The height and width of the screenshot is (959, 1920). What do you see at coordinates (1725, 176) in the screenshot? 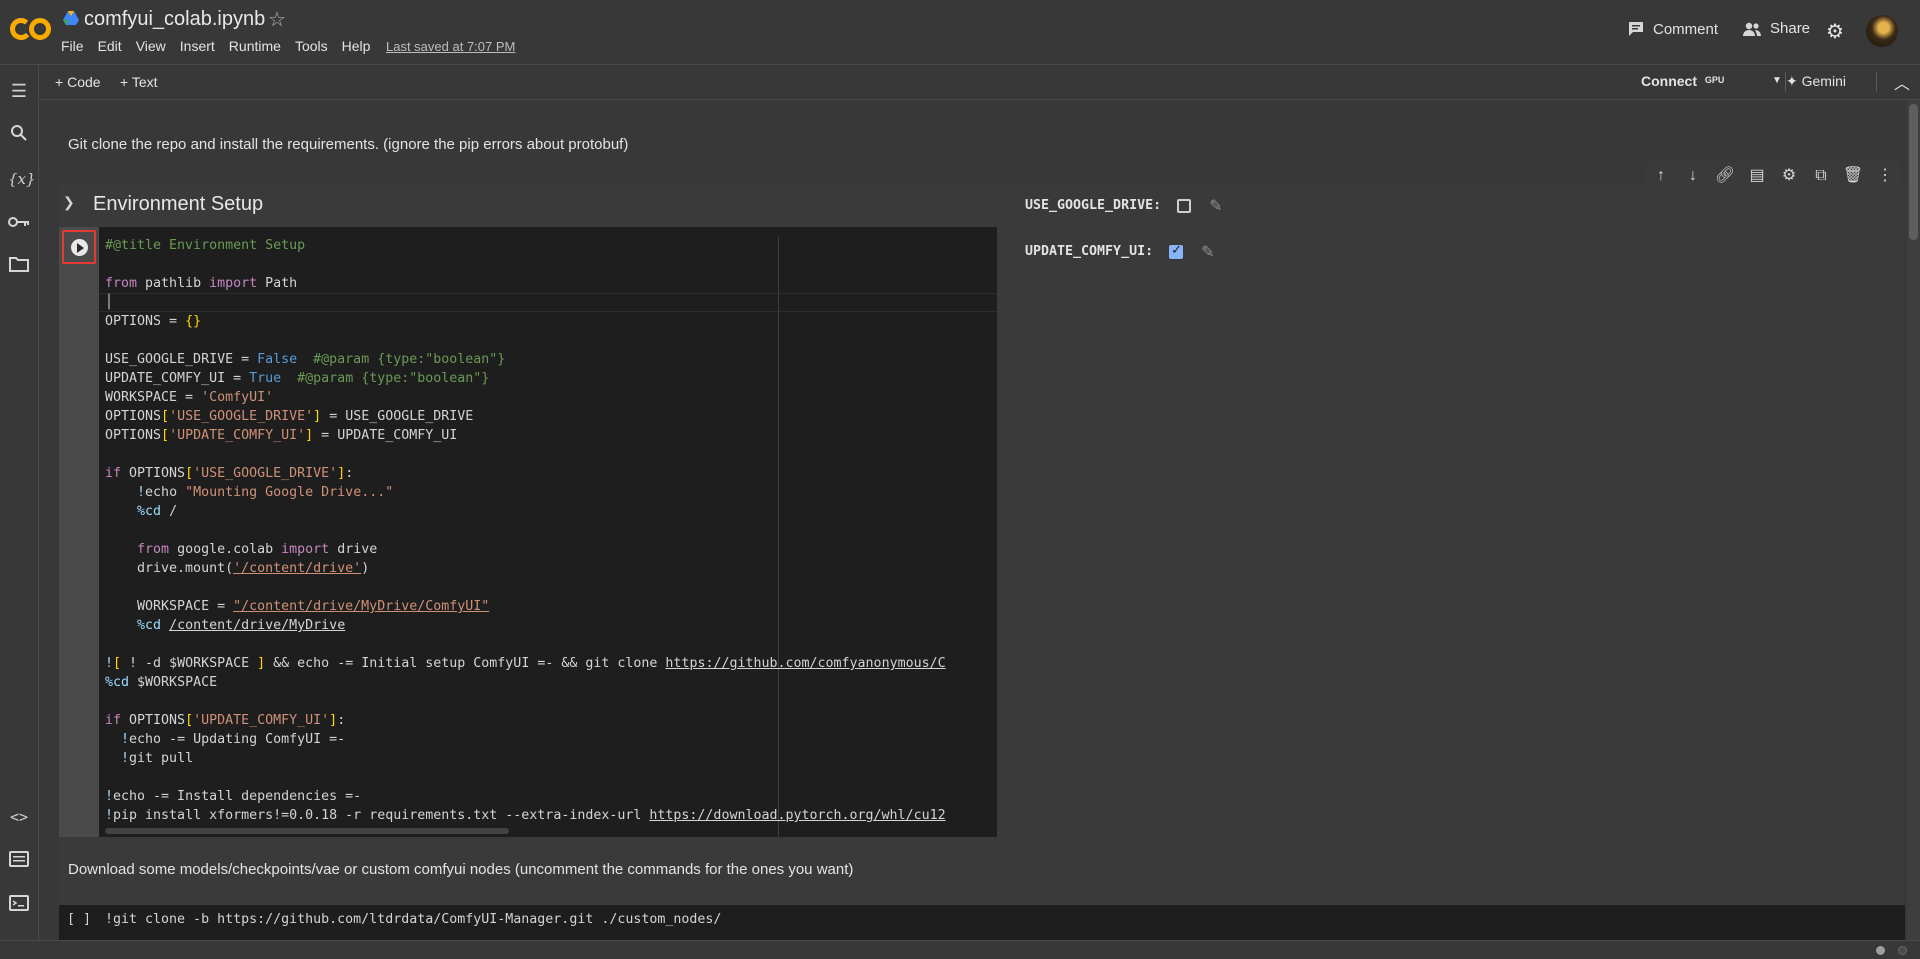
I see `link-icon: 🔗︎` at bounding box center [1725, 176].